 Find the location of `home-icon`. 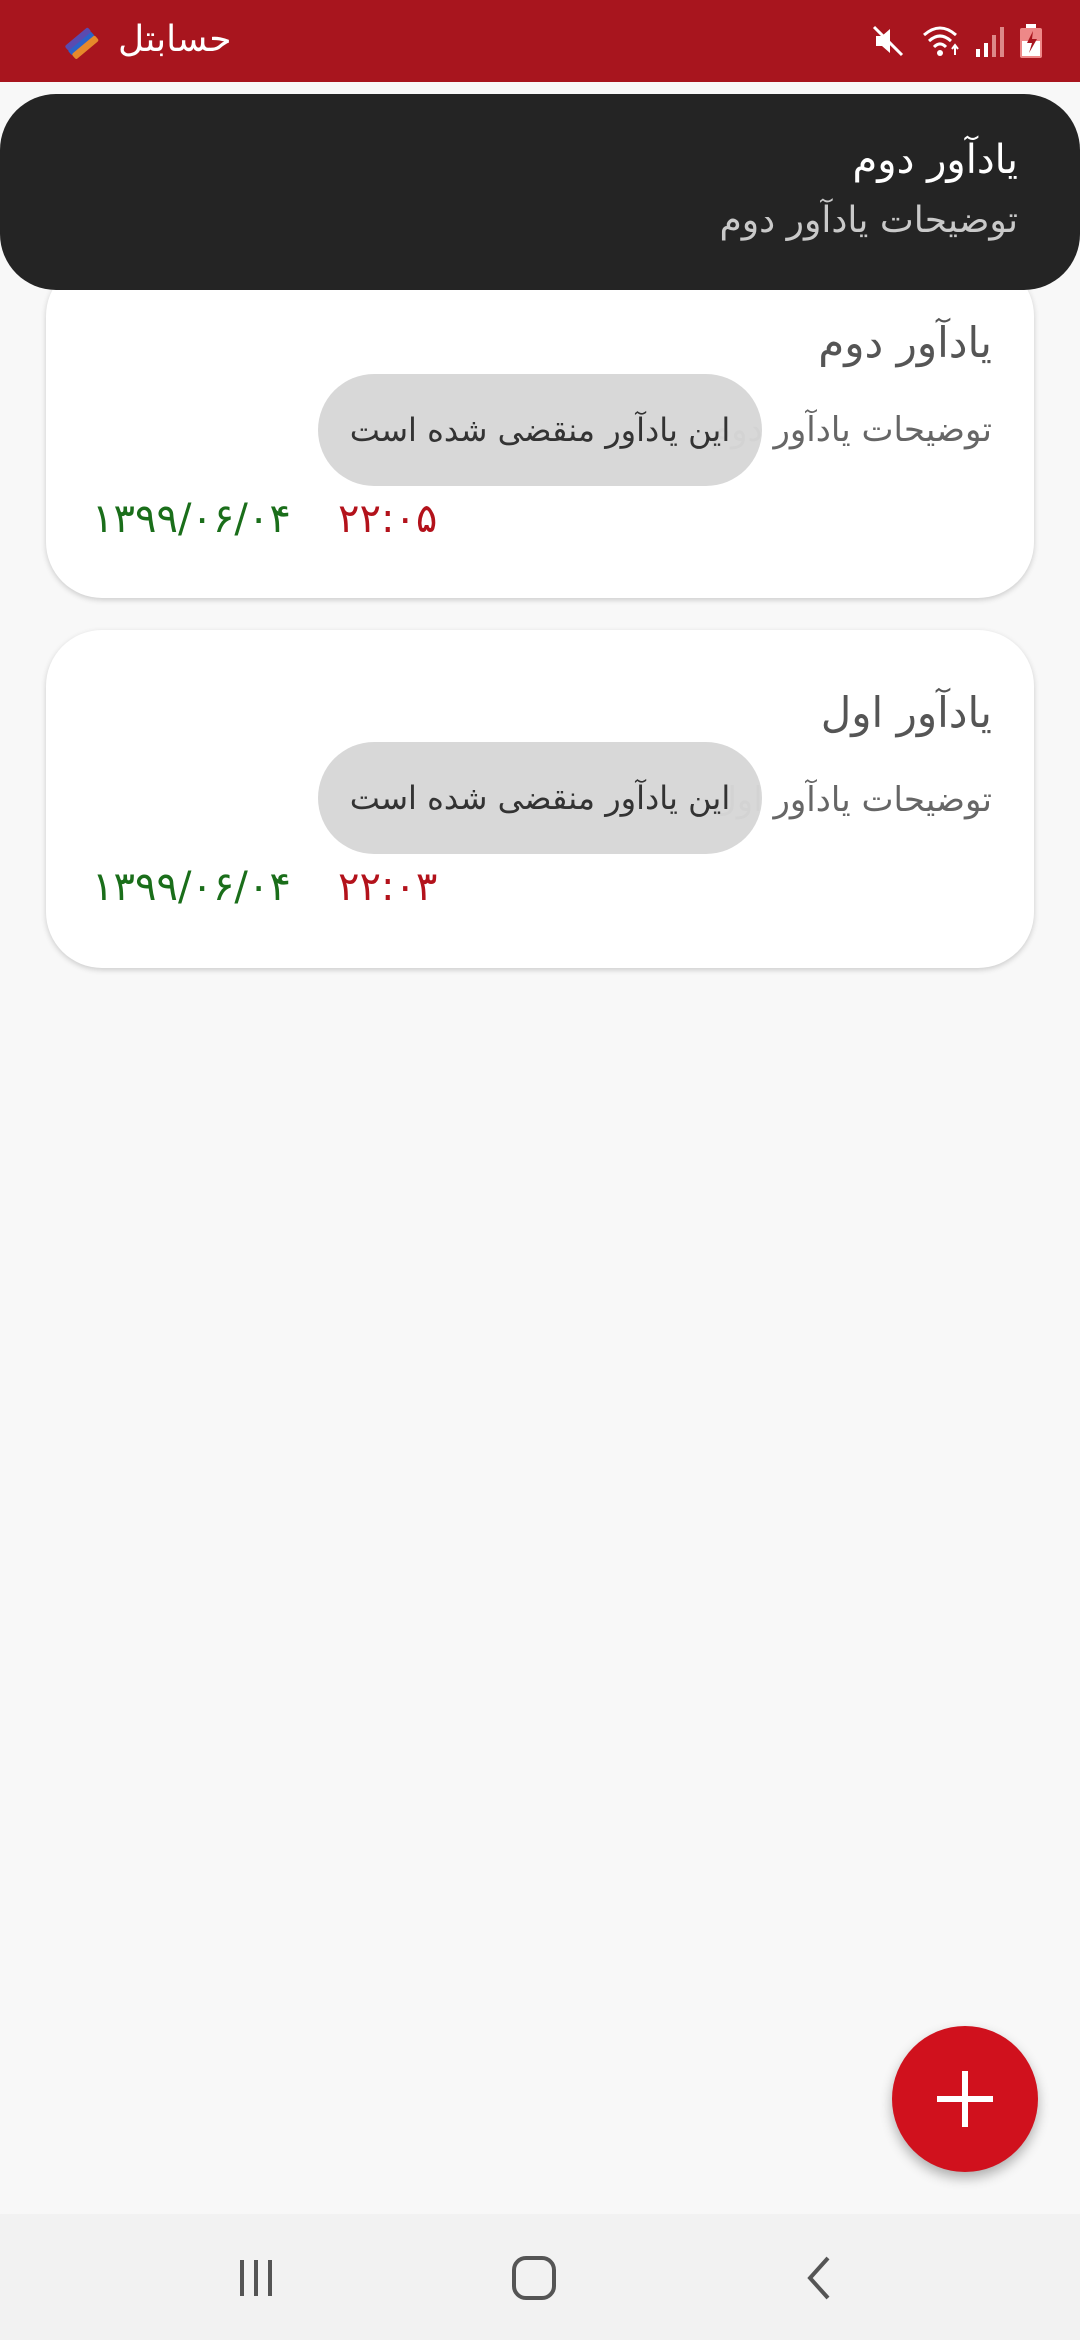

home-icon is located at coordinates (534, 2278).